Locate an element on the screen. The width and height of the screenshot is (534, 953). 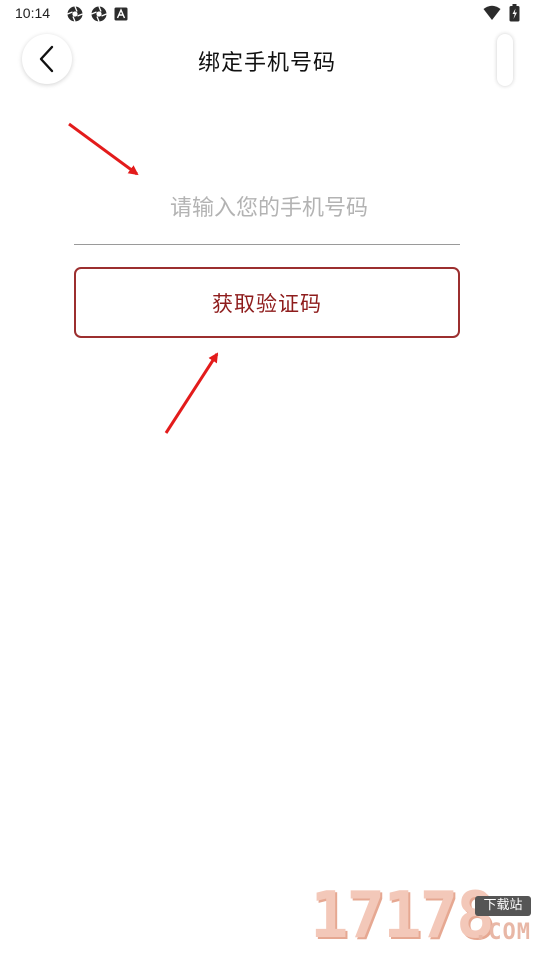
watermark-domain: .COM is located at coordinates (502, 932).